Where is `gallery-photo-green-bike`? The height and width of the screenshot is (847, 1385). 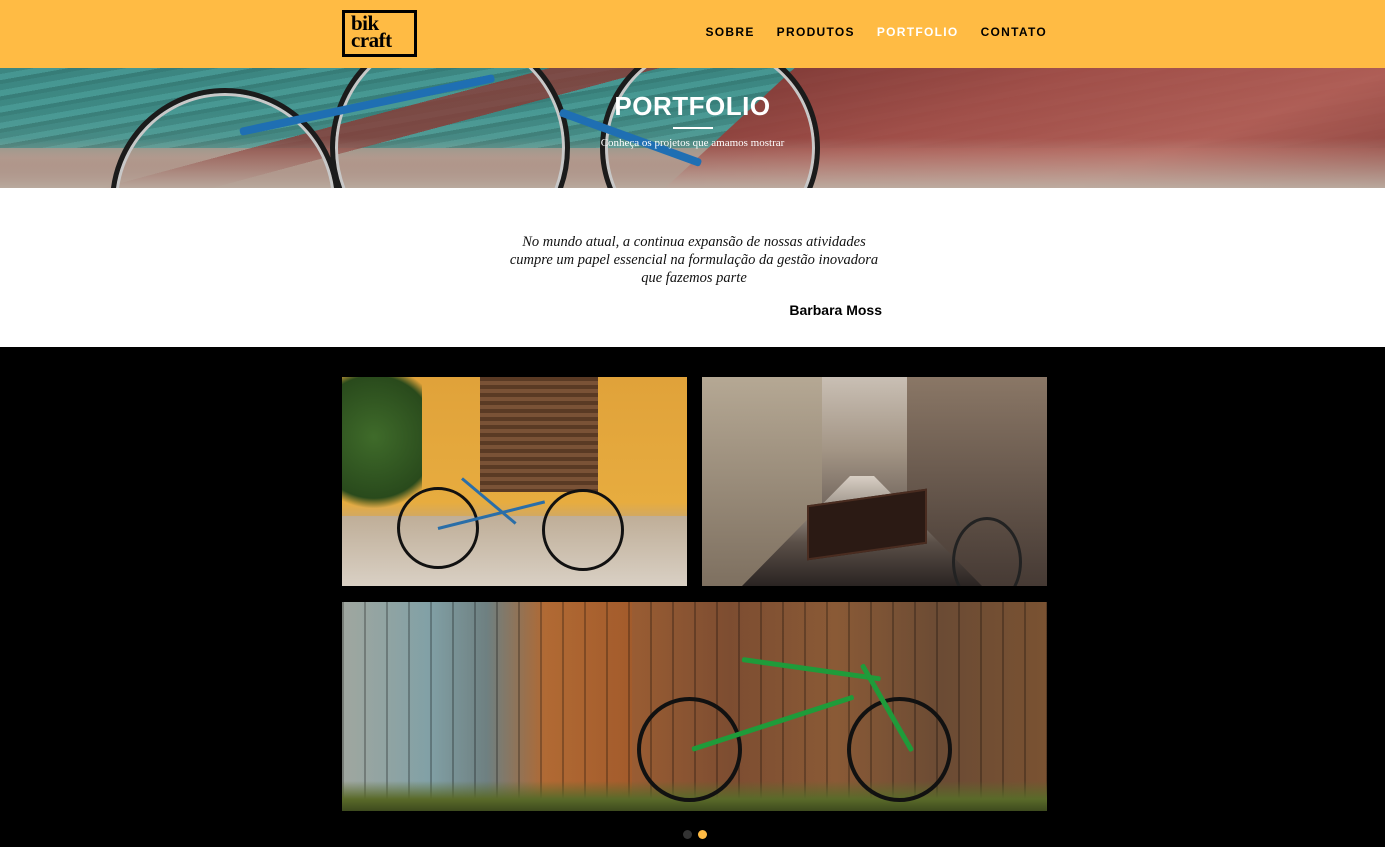 gallery-photo-green-bike is located at coordinates (694, 706).